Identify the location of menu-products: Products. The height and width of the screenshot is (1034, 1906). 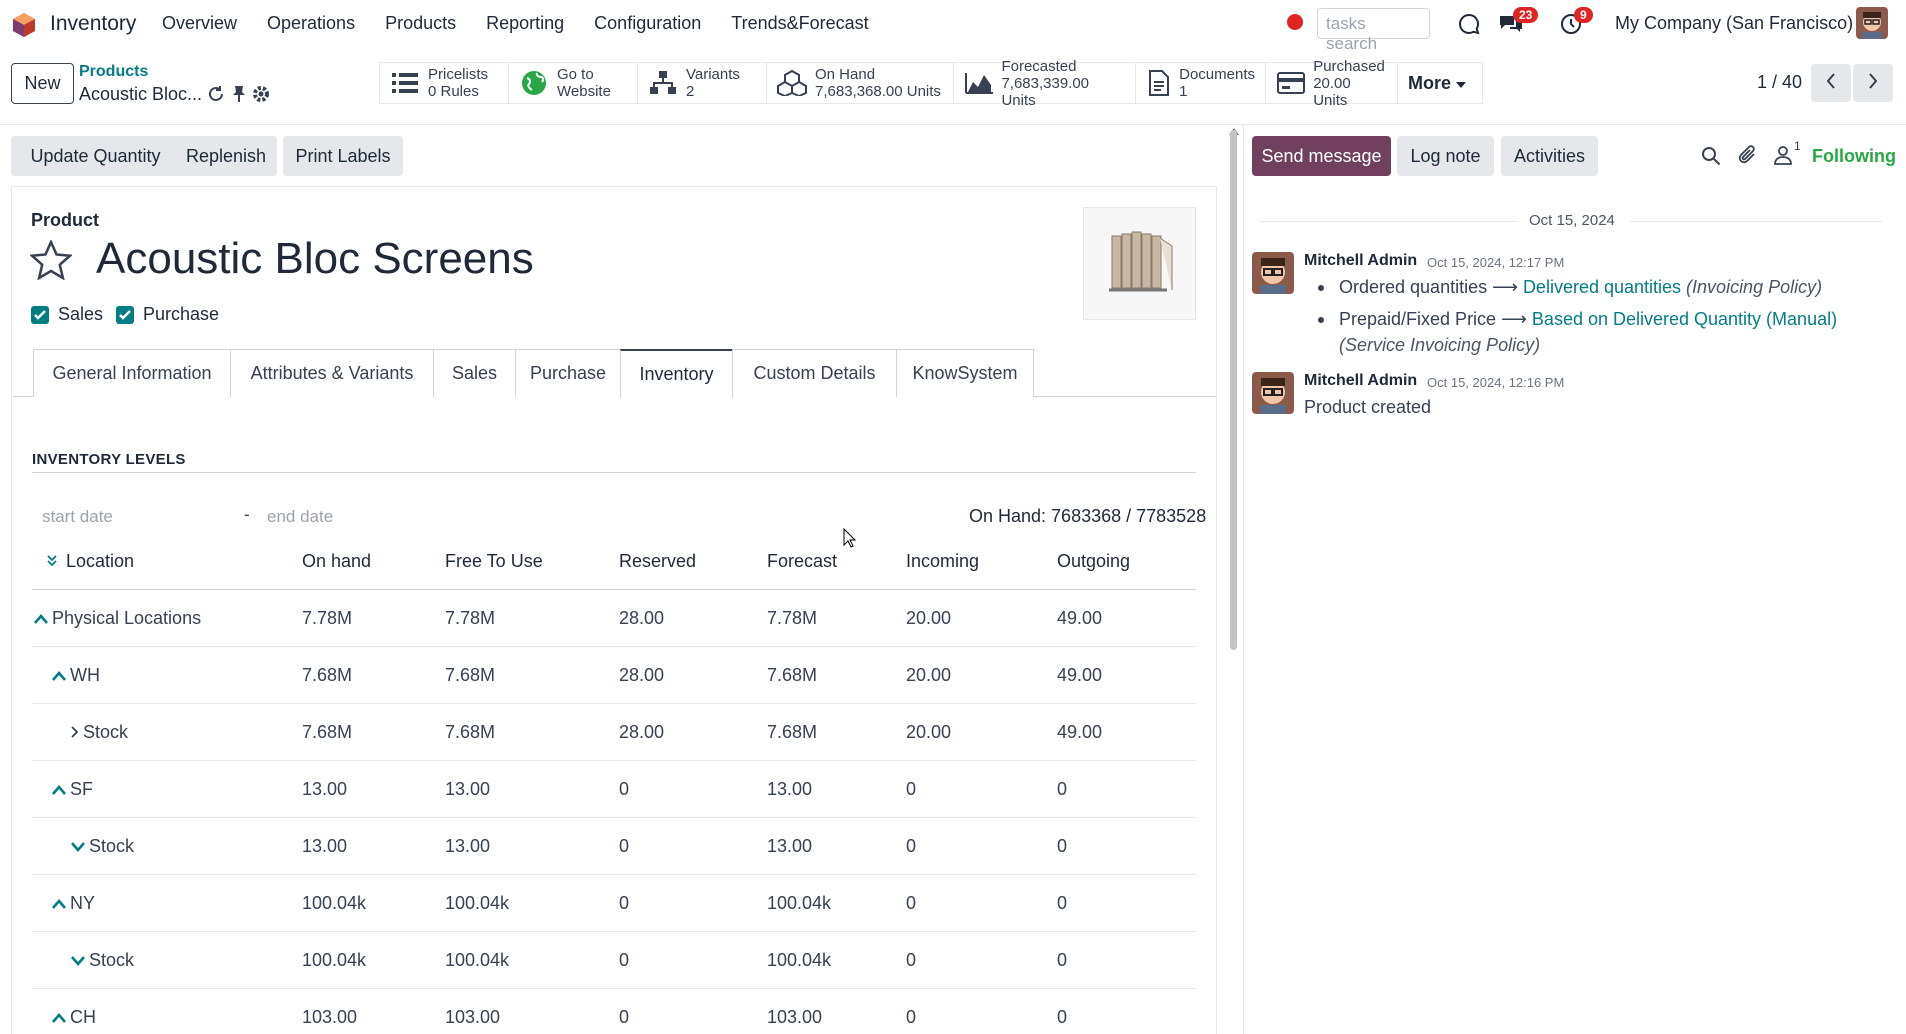
(420, 23).